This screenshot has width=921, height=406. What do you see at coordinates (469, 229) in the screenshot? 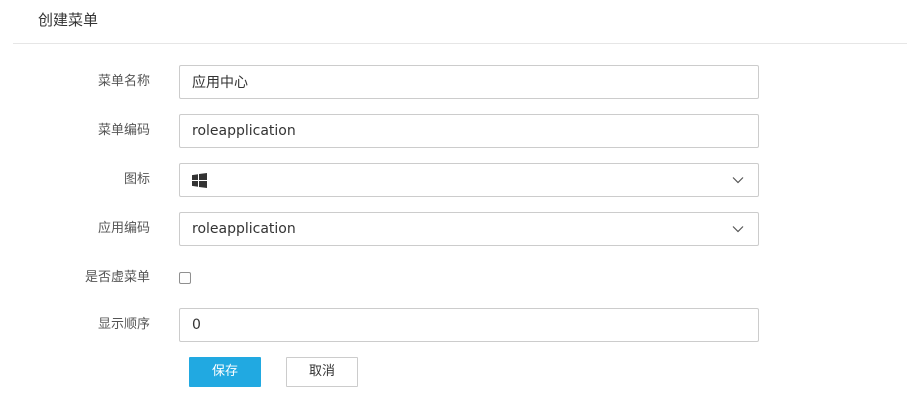
I see `app-code-select: roleapplication` at bounding box center [469, 229].